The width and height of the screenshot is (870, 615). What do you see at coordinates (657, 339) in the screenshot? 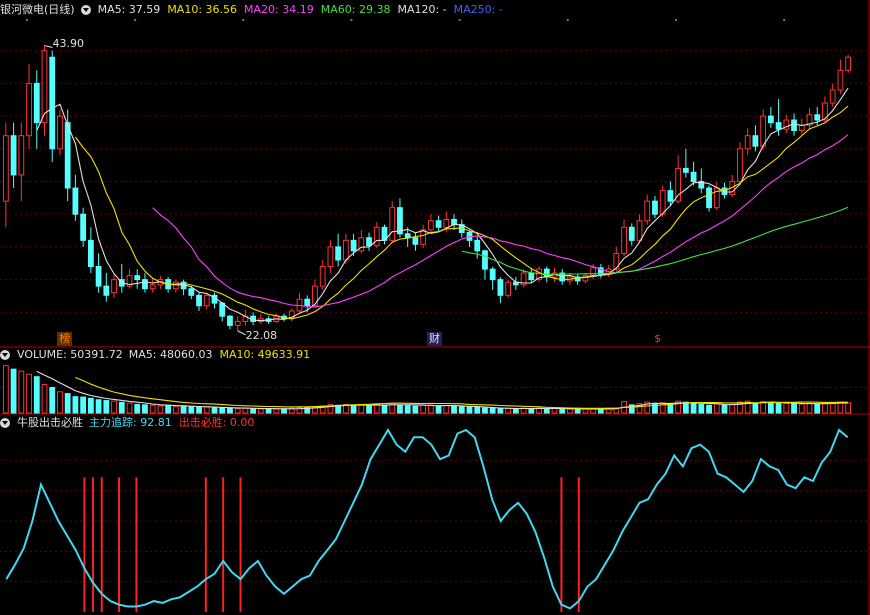
I see `event-marker: $` at bounding box center [657, 339].